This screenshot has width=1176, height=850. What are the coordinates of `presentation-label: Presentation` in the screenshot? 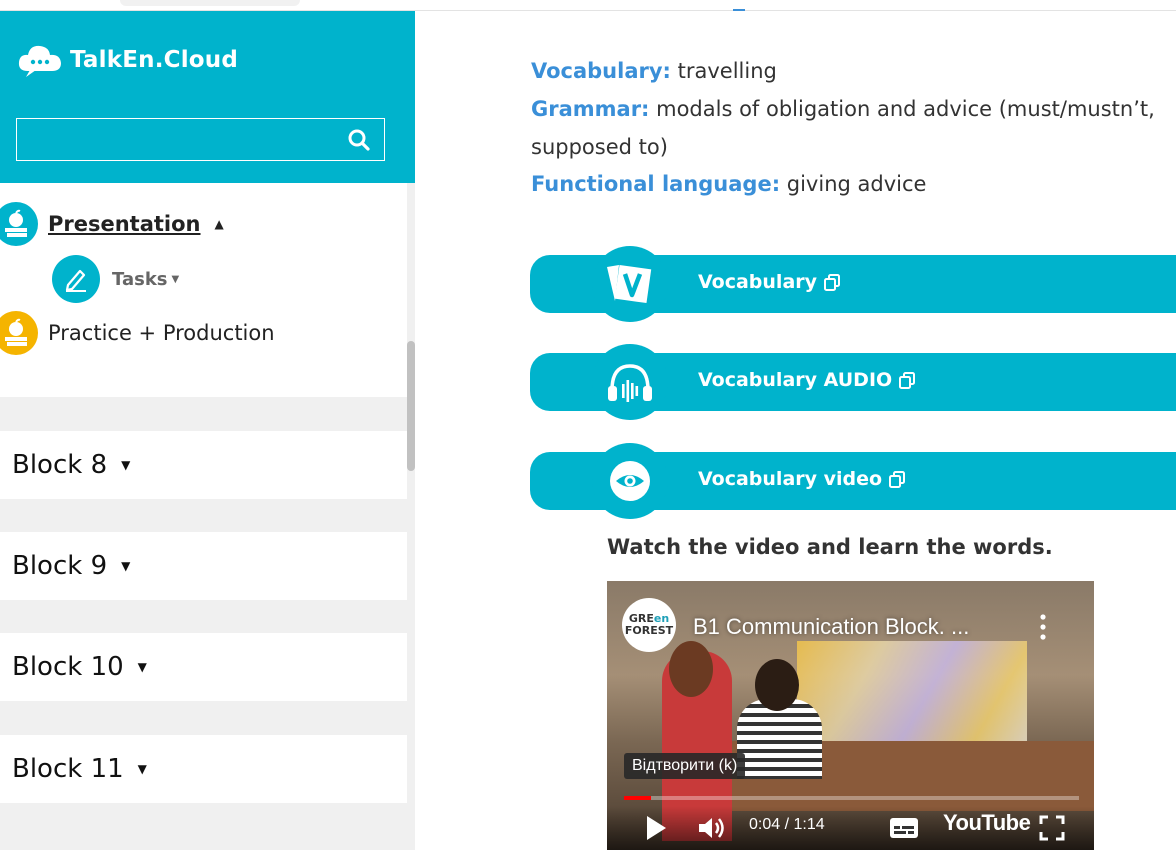 It's located at (124, 224).